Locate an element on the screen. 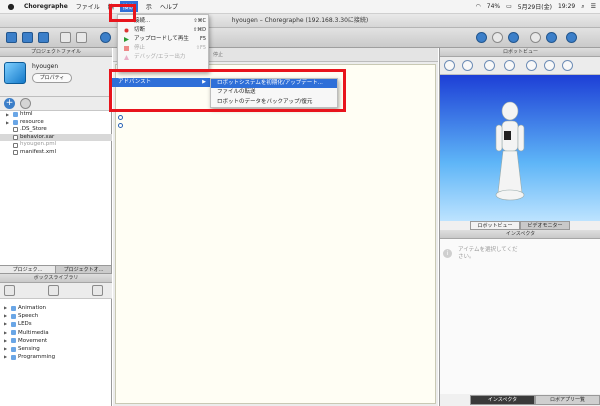 This screenshot has width=600, height=406. file-item: .DS_Store is located at coordinates (56, 130).